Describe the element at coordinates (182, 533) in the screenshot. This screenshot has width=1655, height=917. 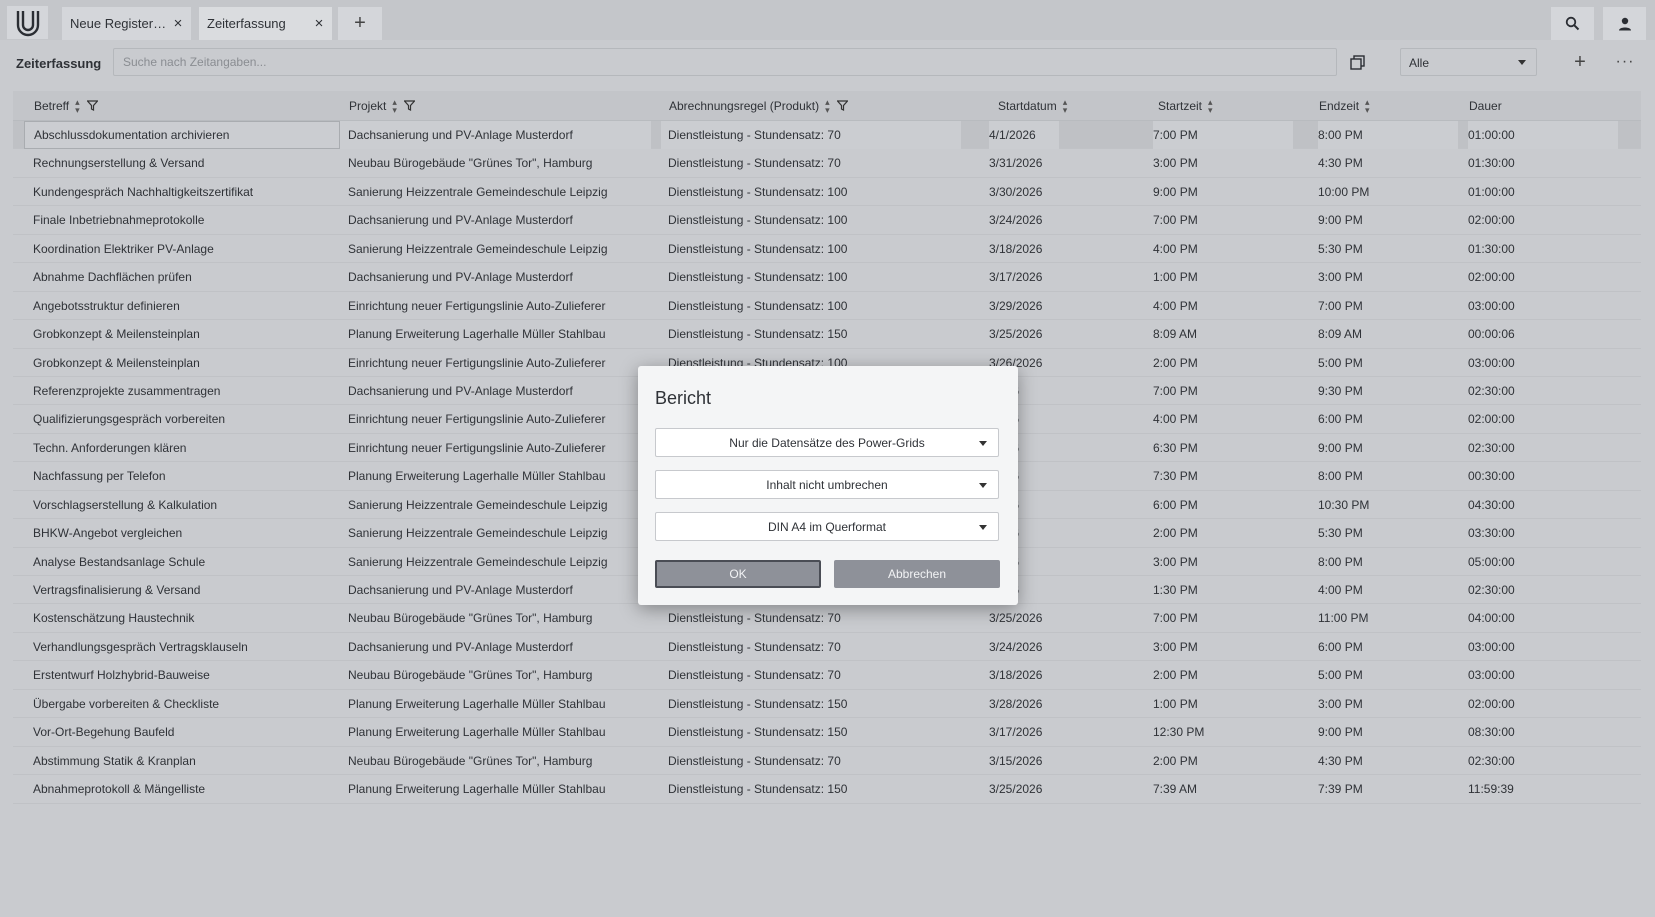
I see `cell-betreff: BHKW-Angebot vergleichen` at that location.